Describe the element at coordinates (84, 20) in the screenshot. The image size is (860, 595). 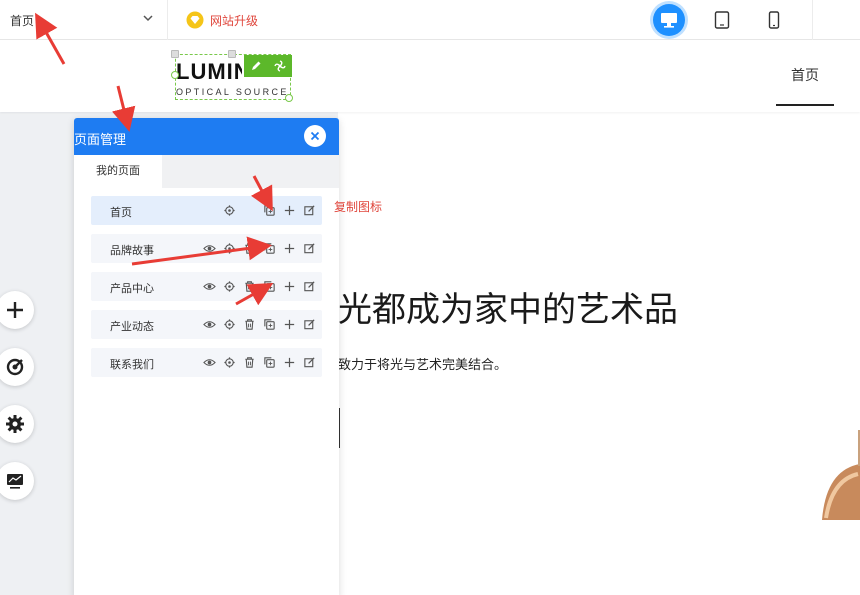
I see `page-select: 首页` at that location.